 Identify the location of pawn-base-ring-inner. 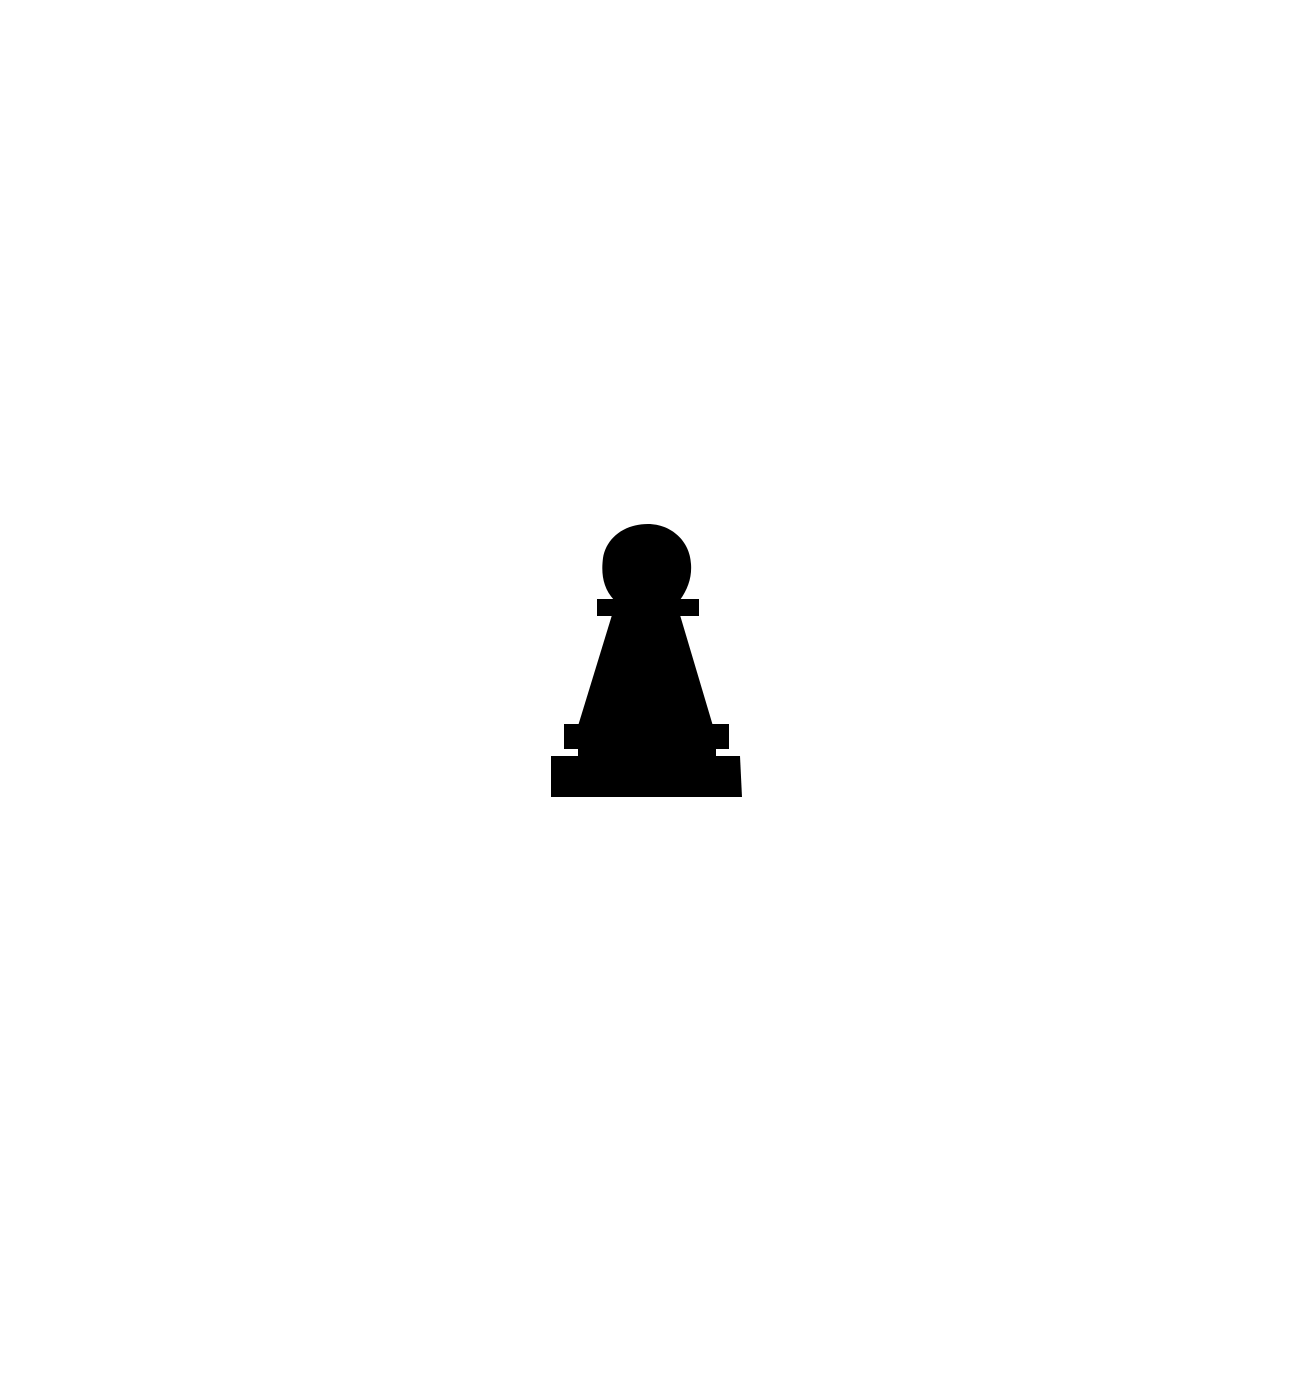
(647, 751).